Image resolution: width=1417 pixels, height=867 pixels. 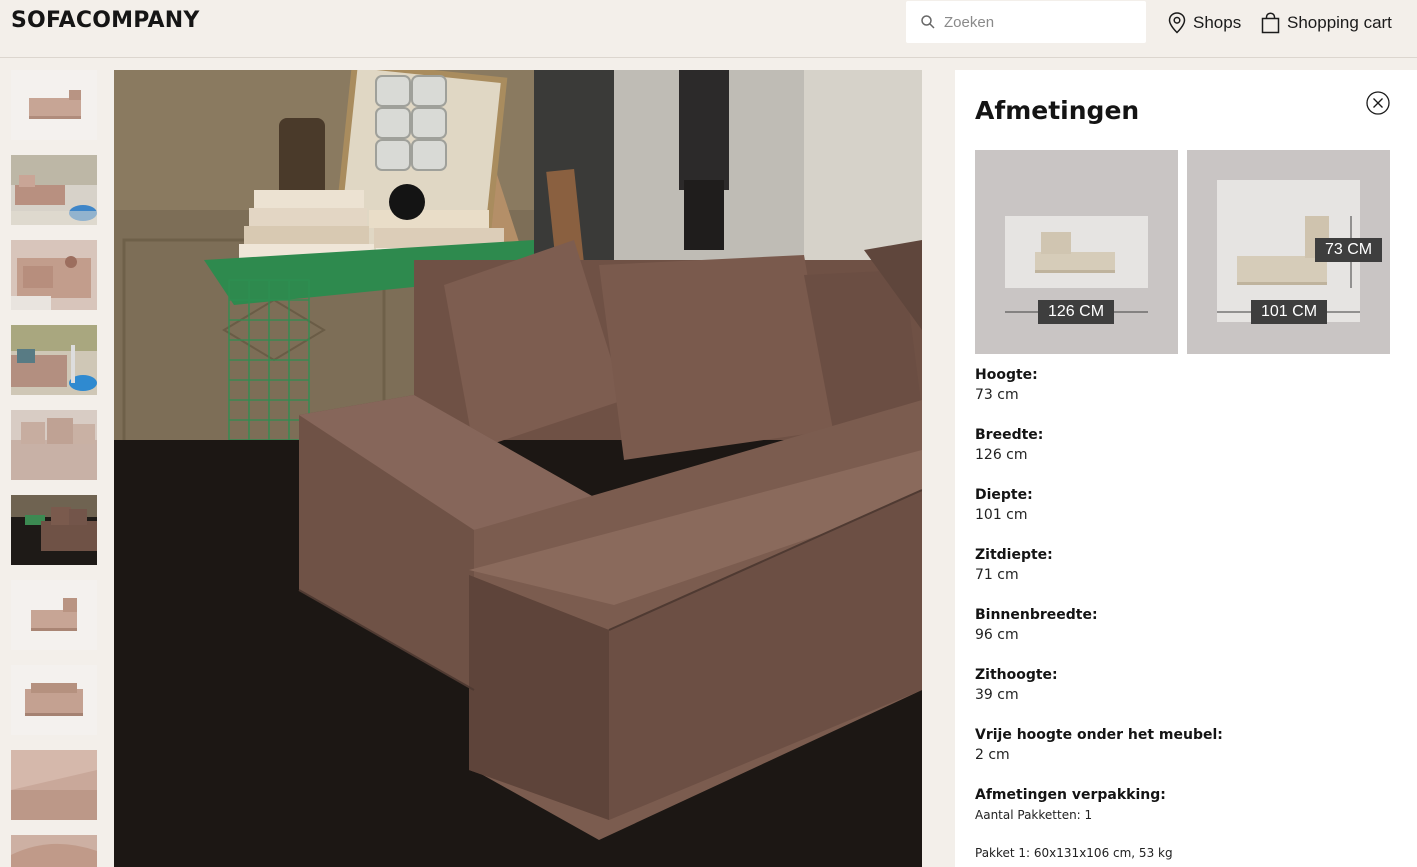 What do you see at coordinates (1185, 565) in the screenshot?
I see `spec-seat-depth: Zitdiepte: 71 cm` at bounding box center [1185, 565].